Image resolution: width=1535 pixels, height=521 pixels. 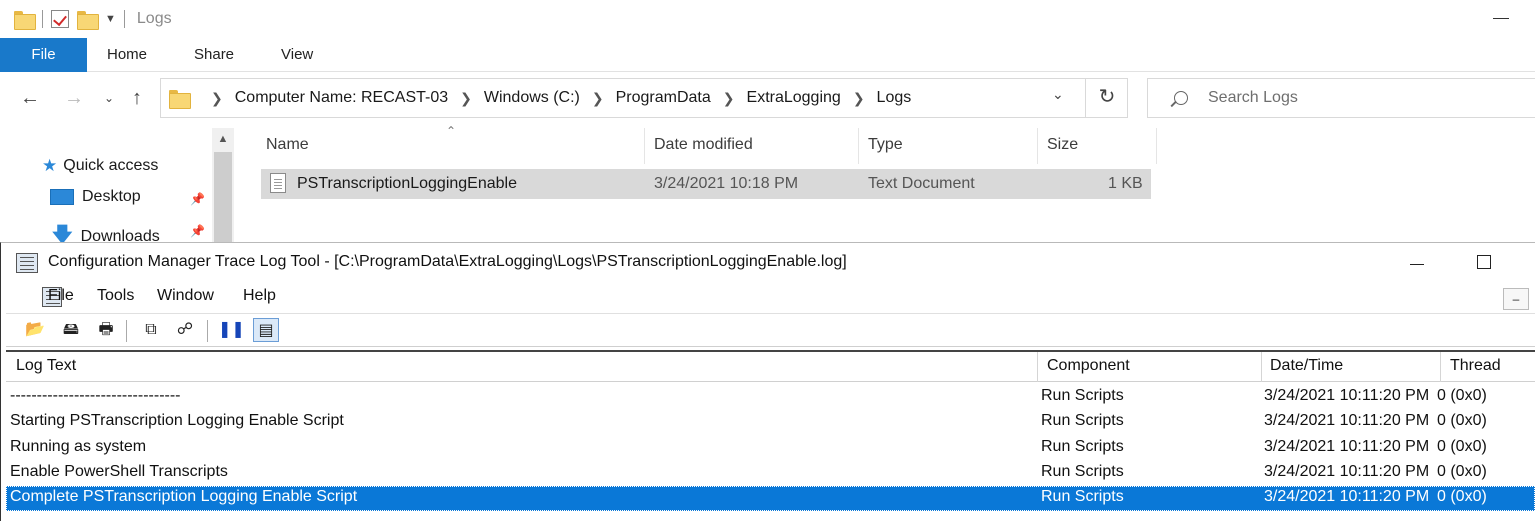 I want to click on maximize-icon, so click(x=1484, y=262).